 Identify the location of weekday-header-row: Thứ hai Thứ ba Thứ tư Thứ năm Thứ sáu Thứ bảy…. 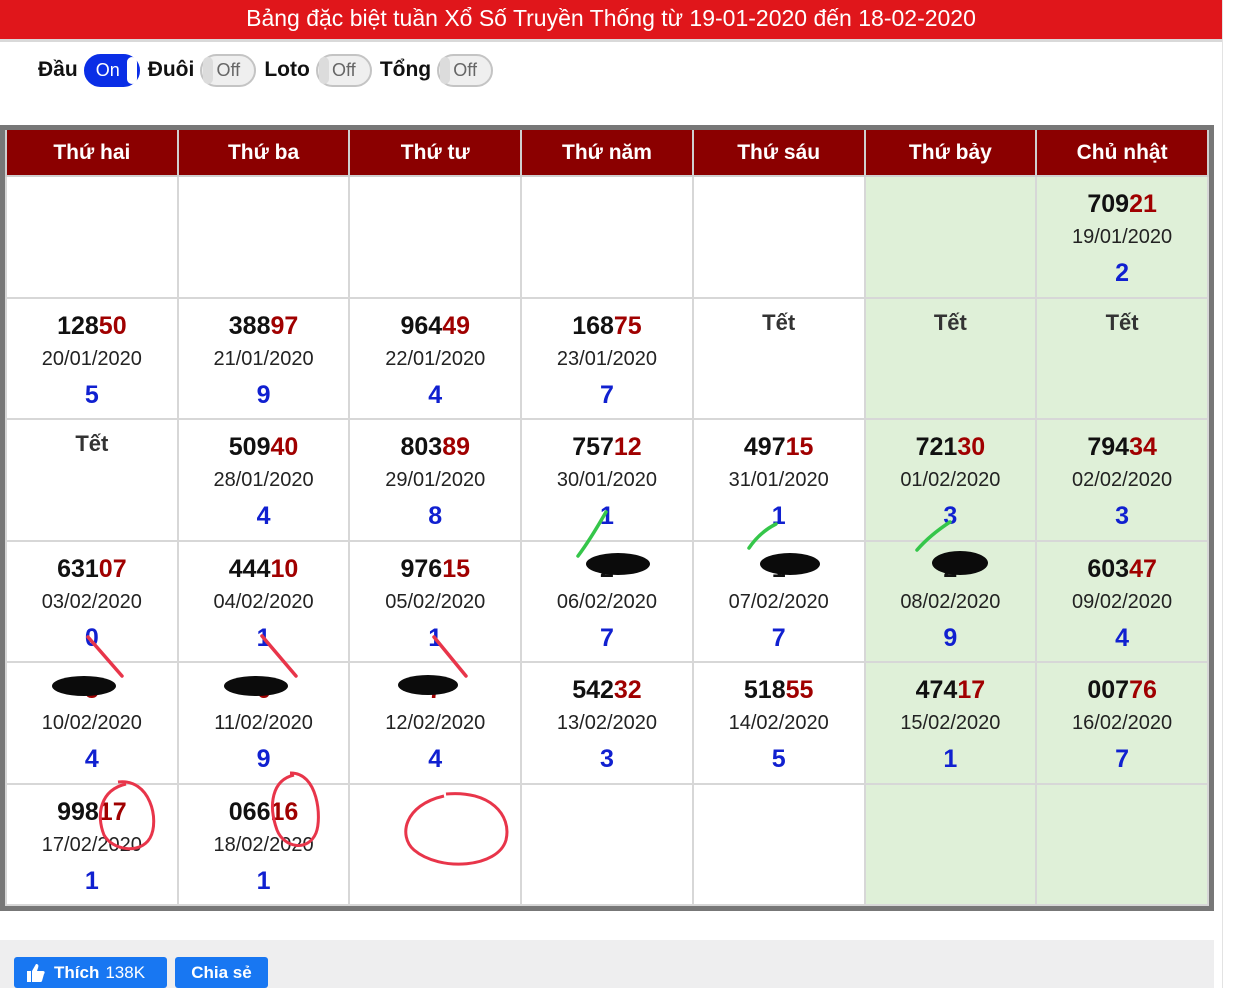
(607, 153).